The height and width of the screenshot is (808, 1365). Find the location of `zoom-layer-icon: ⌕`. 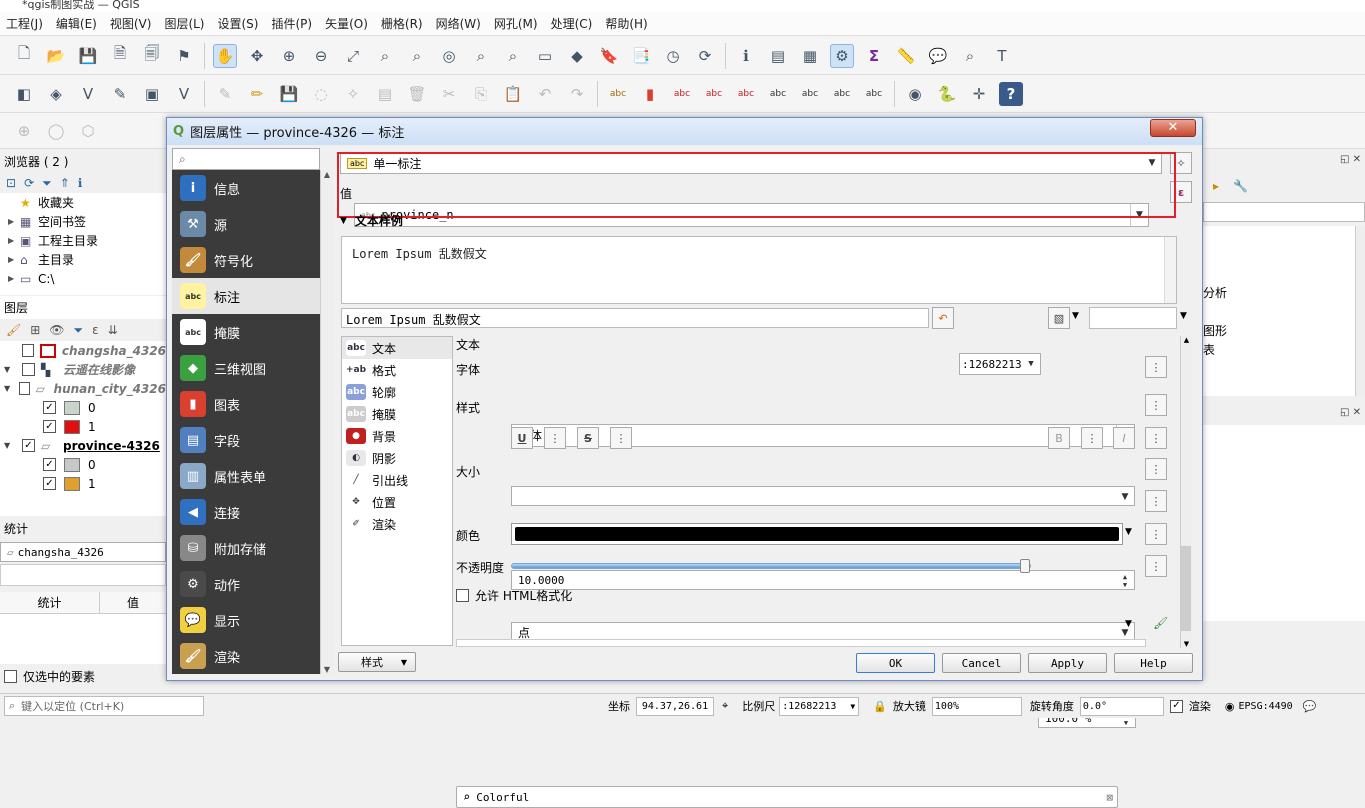

zoom-layer-icon: ⌕ is located at coordinates (417, 56).